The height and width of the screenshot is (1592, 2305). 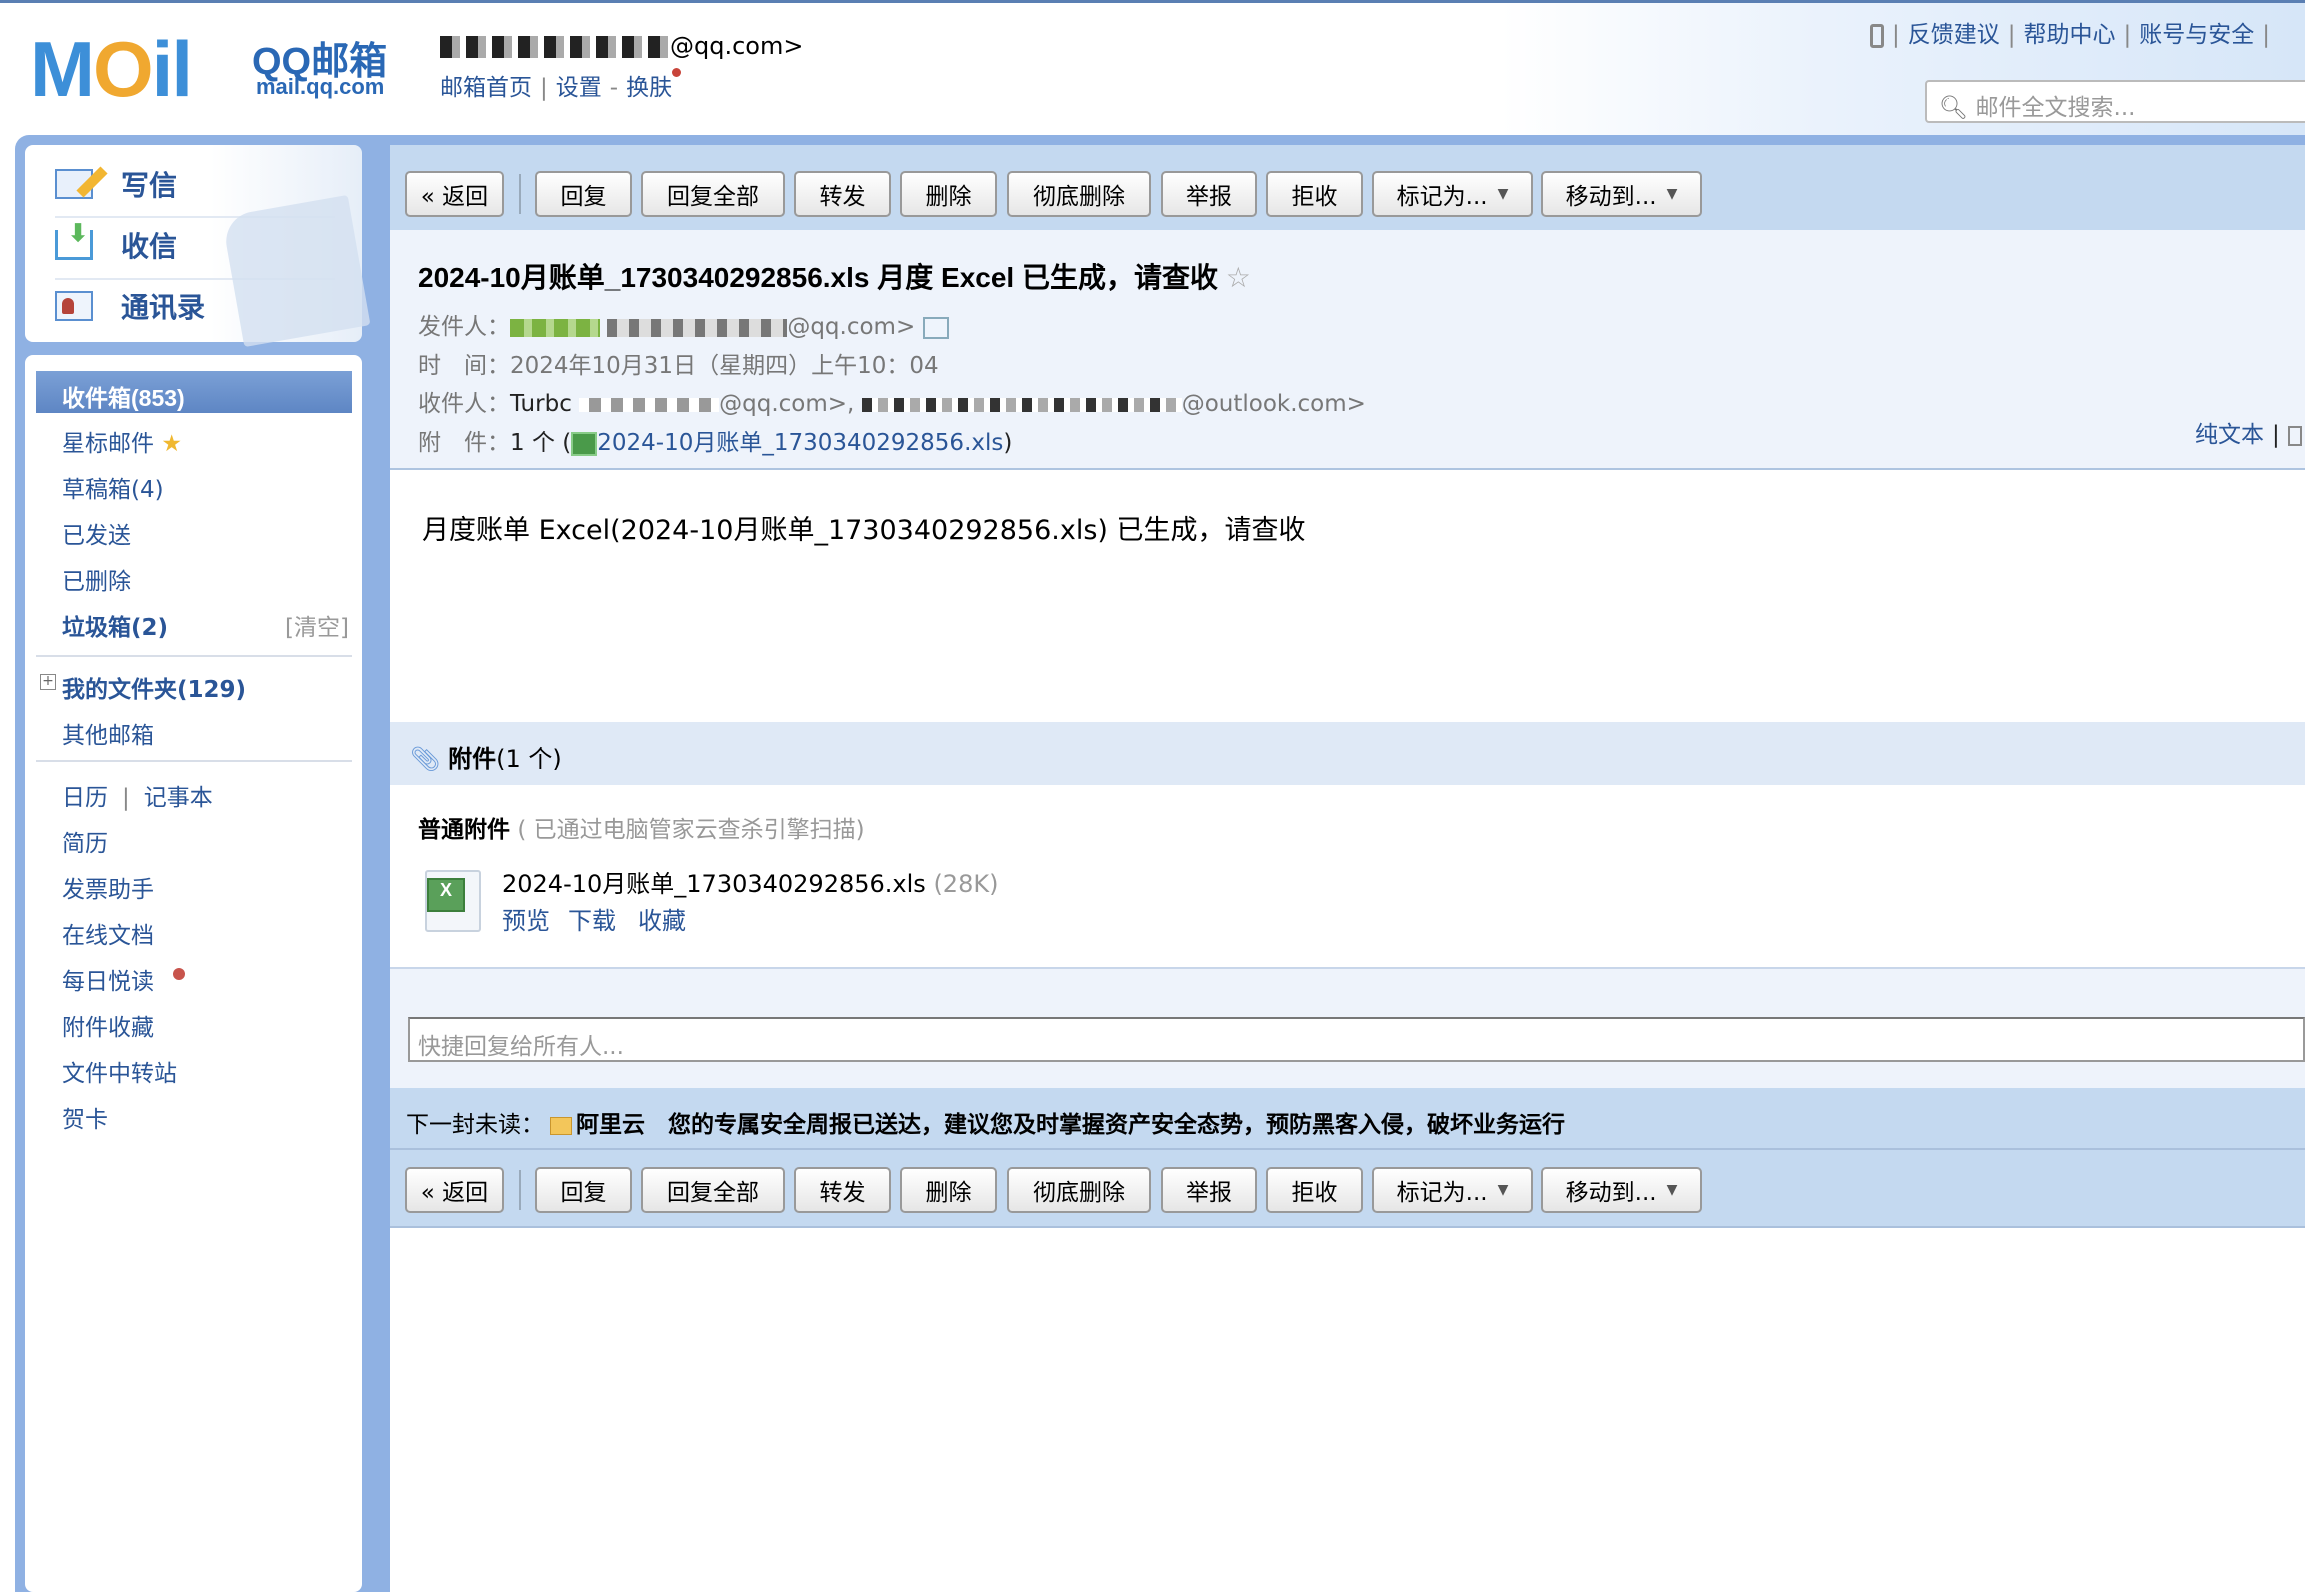 I want to click on notepad-link: 记事本, so click(x=178, y=798).